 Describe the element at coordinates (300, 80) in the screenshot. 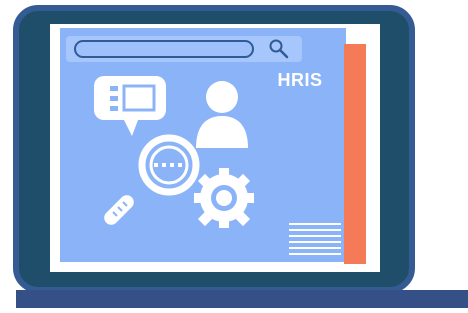

I see `hris-label: HRIS` at that location.